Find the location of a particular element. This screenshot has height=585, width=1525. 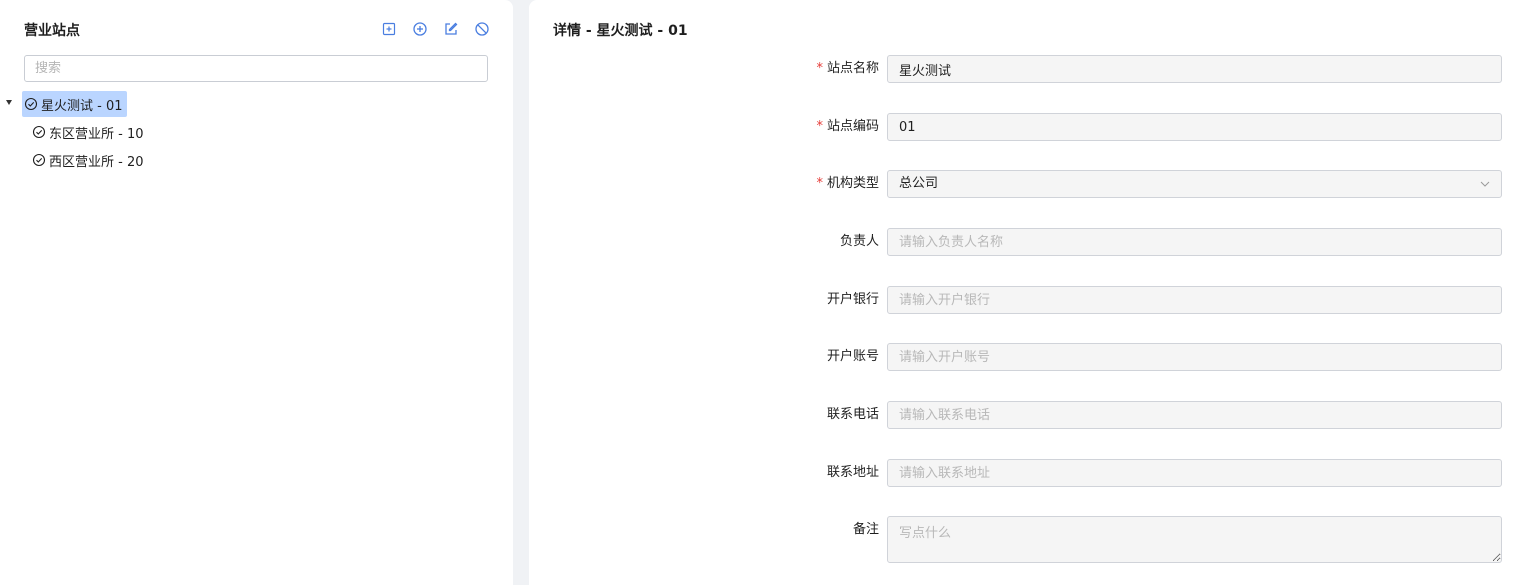

tree-toolbar is located at coordinates (435, 29).